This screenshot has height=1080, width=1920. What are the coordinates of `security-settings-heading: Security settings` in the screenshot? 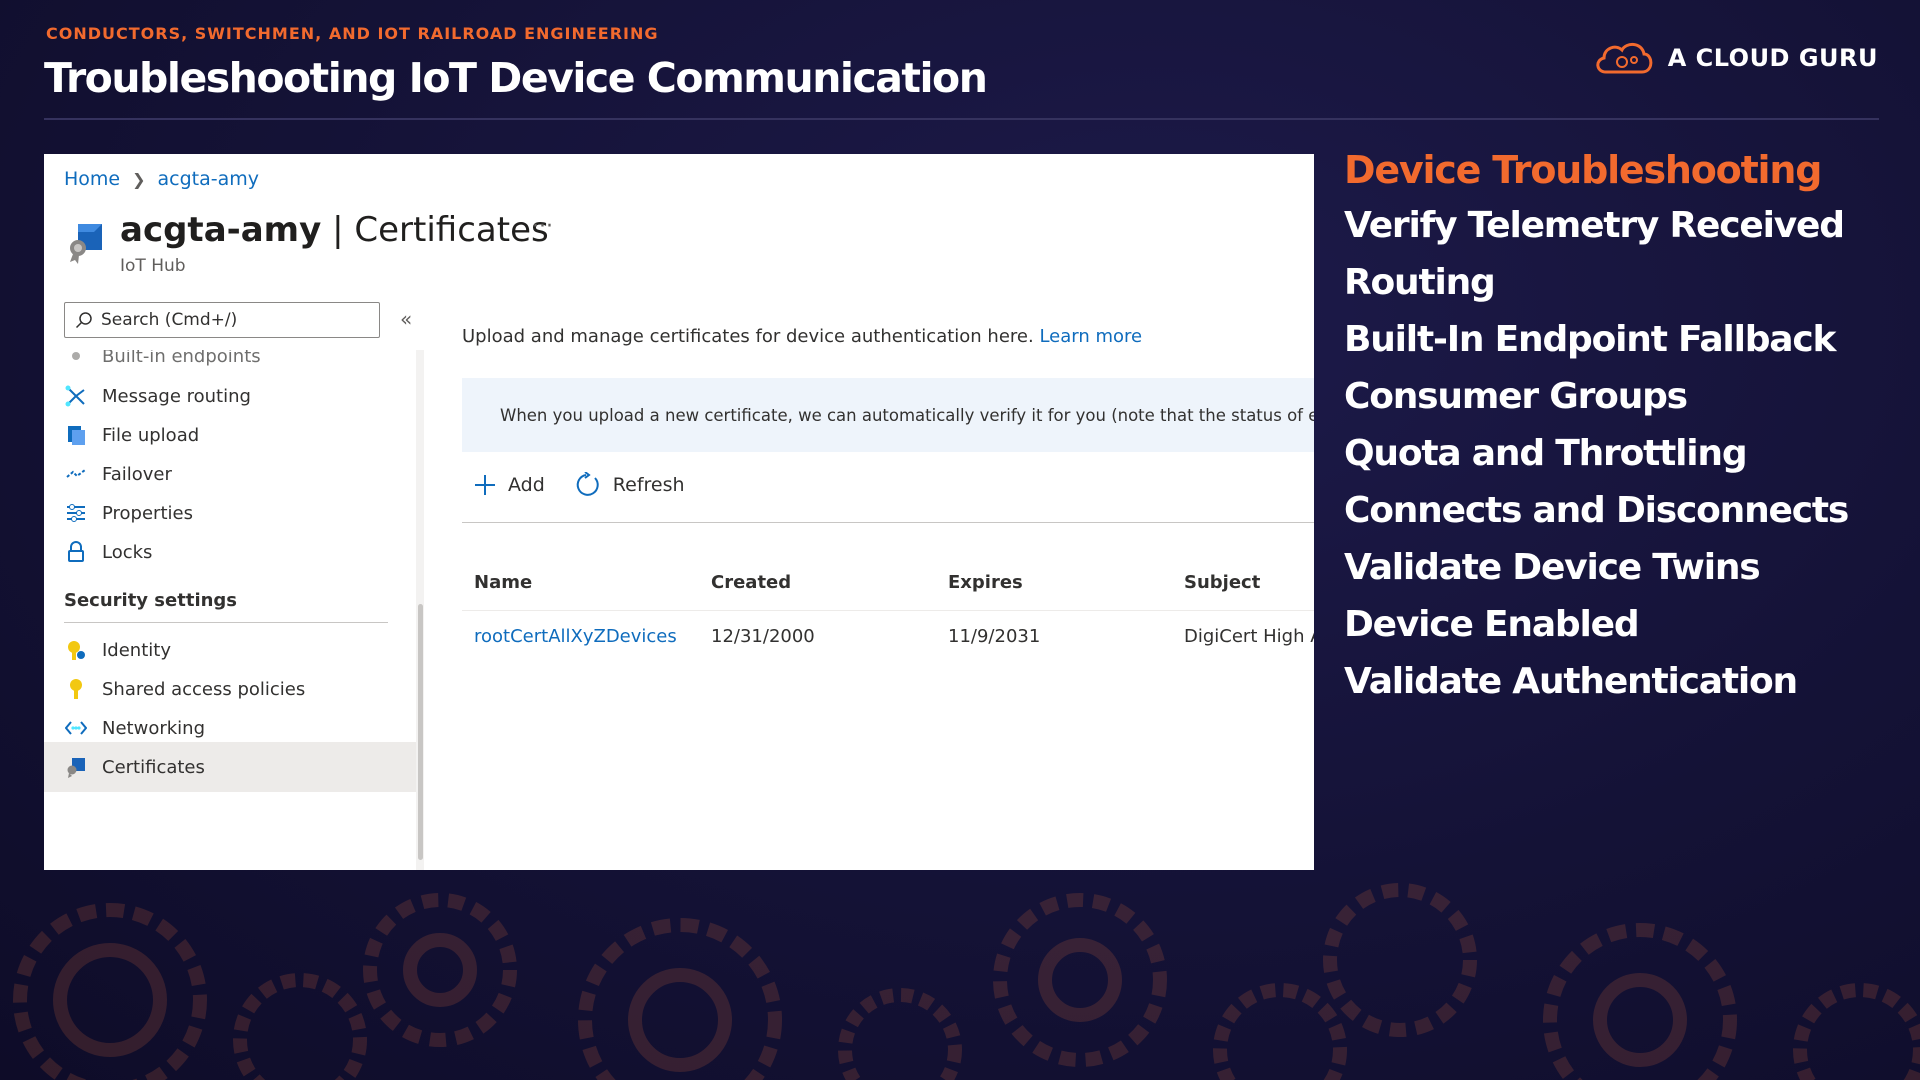 It's located at (151, 600).